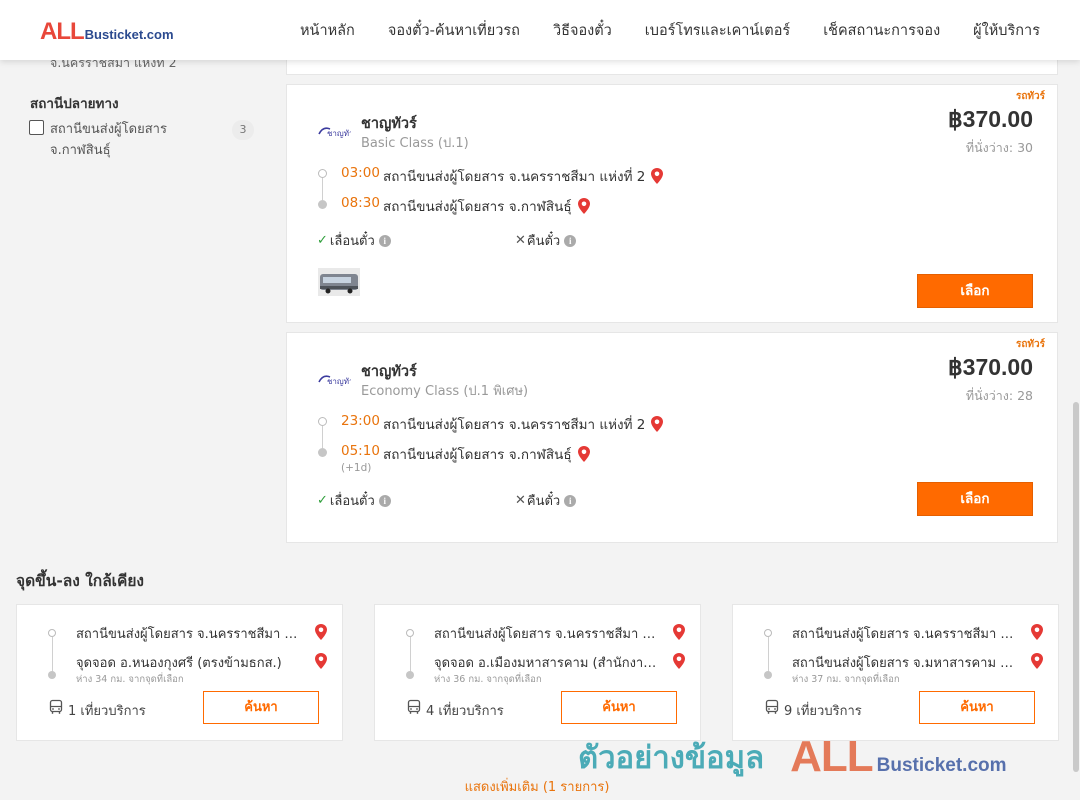 This screenshot has width=1080, height=800. What do you see at coordinates (360, 203) in the screenshot?
I see `arrival-time: 08:30` at bounding box center [360, 203].